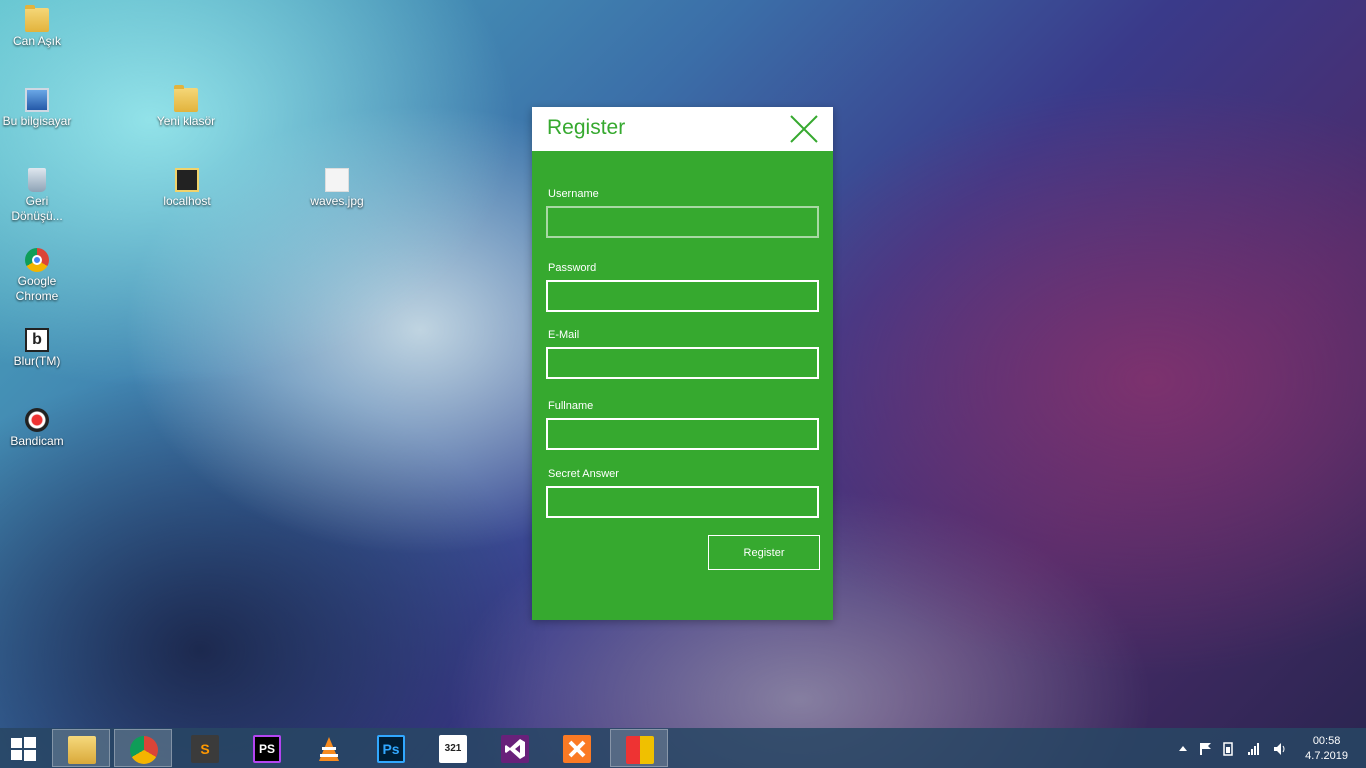 Image resolution: width=1366 pixels, height=768 pixels. Describe the element at coordinates (37, 361) in the screenshot. I see `desktop-icon-label: Blur(TM)` at that location.